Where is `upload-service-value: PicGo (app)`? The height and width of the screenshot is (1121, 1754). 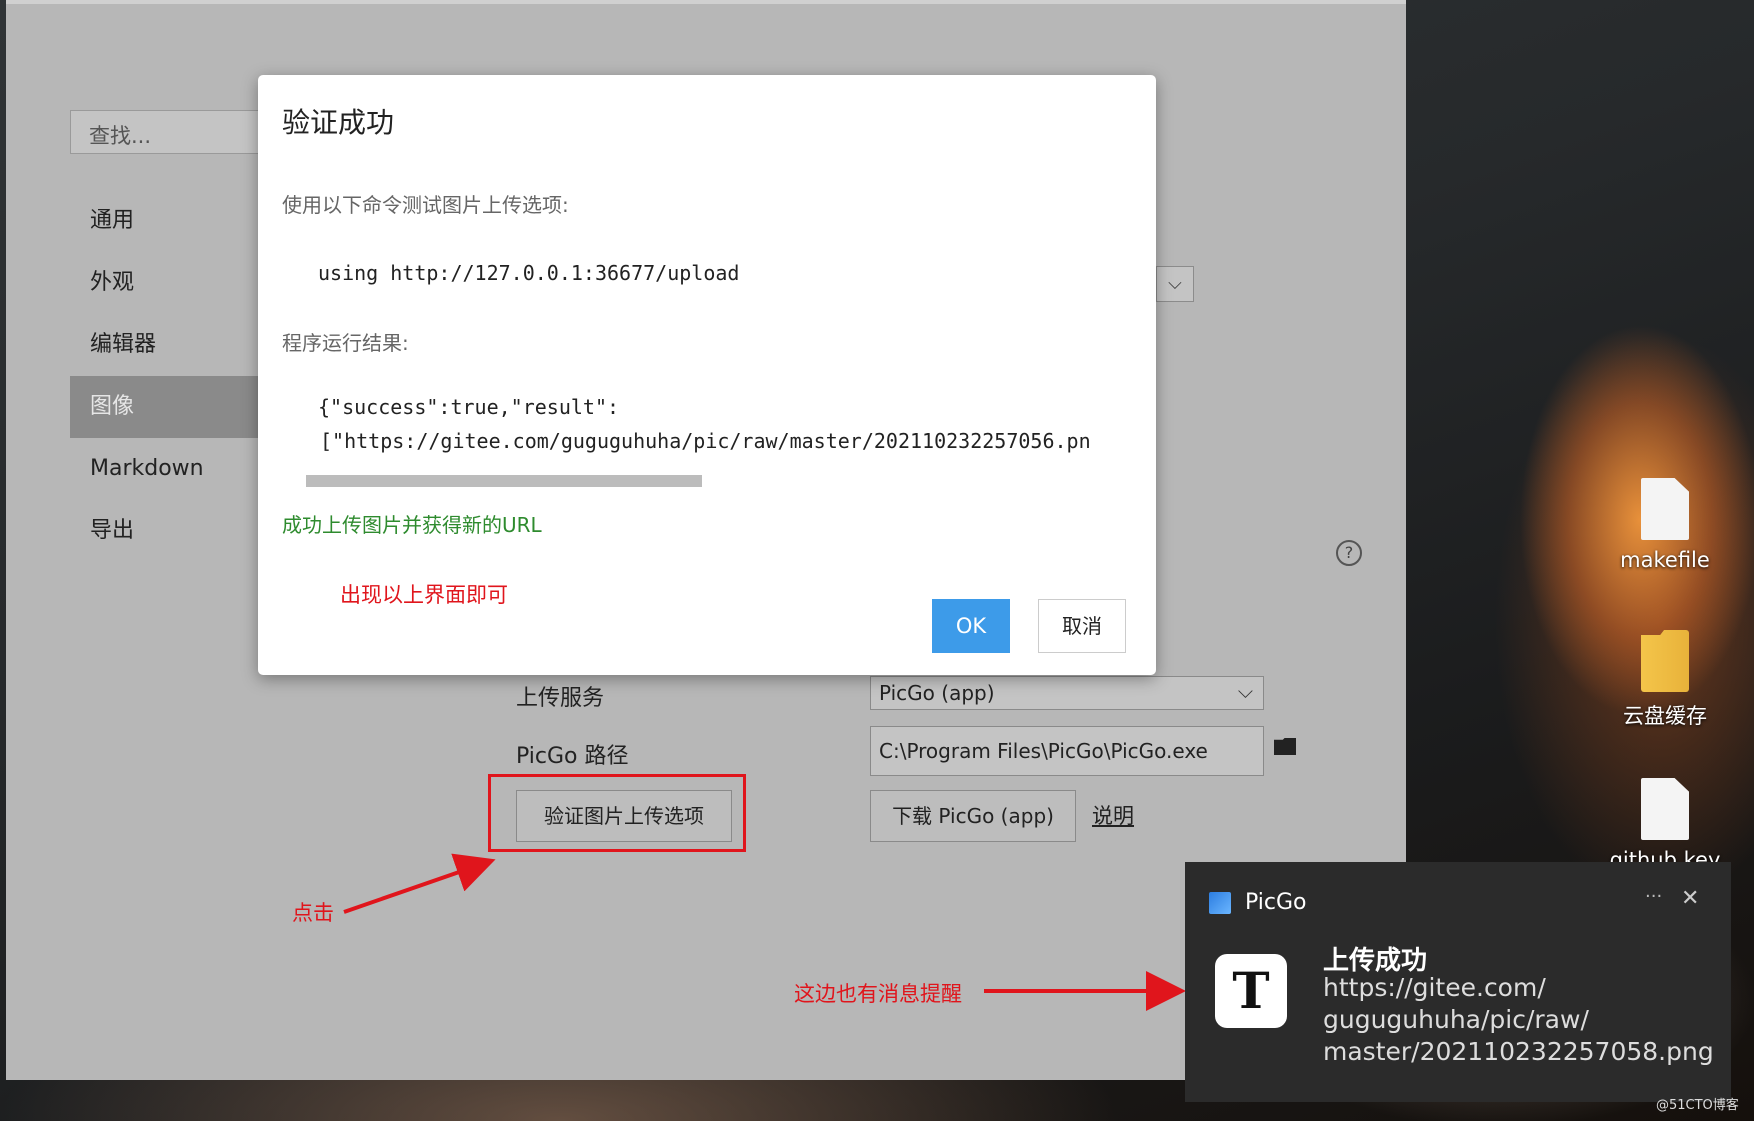 upload-service-value: PicGo (app) is located at coordinates (937, 693).